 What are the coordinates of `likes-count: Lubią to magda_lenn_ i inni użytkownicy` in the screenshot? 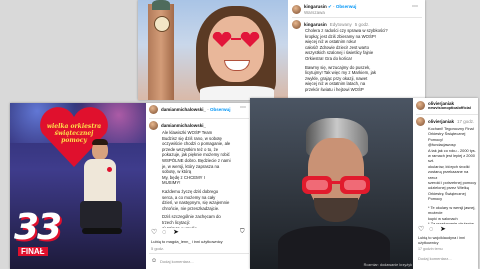 It's located at (199, 241).